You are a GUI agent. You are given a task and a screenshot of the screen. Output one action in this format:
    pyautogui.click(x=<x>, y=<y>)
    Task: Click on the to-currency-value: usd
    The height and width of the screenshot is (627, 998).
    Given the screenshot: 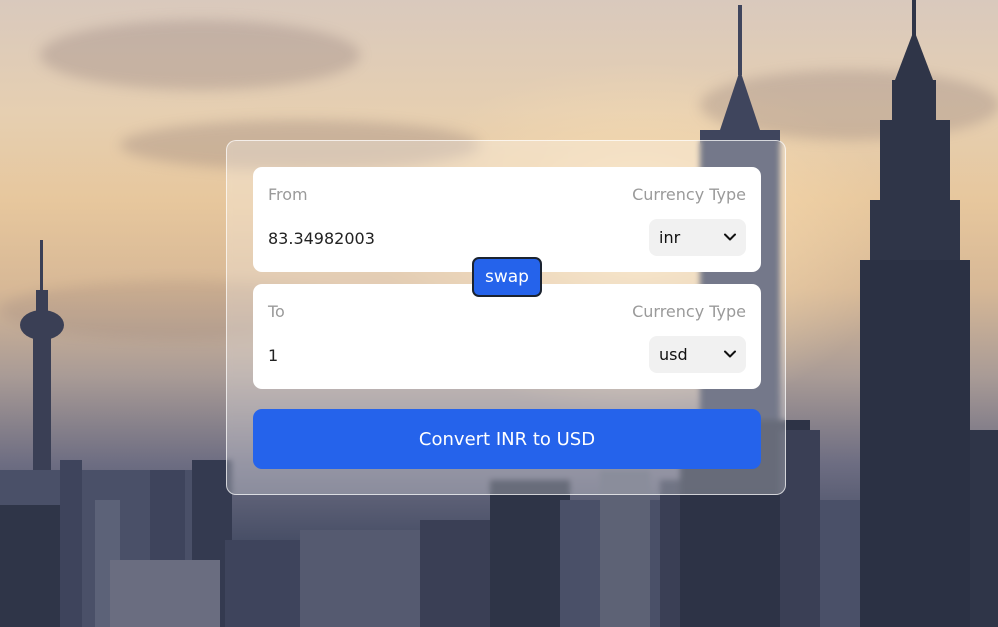 What is the action you would take?
    pyautogui.click(x=673, y=354)
    